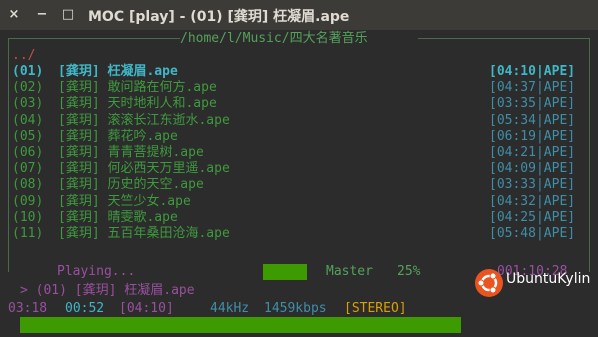 The image size is (598, 337). What do you see at coordinates (532, 71) in the screenshot?
I see `track-time: [04:10|APE]` at bounding box center [532, 71].